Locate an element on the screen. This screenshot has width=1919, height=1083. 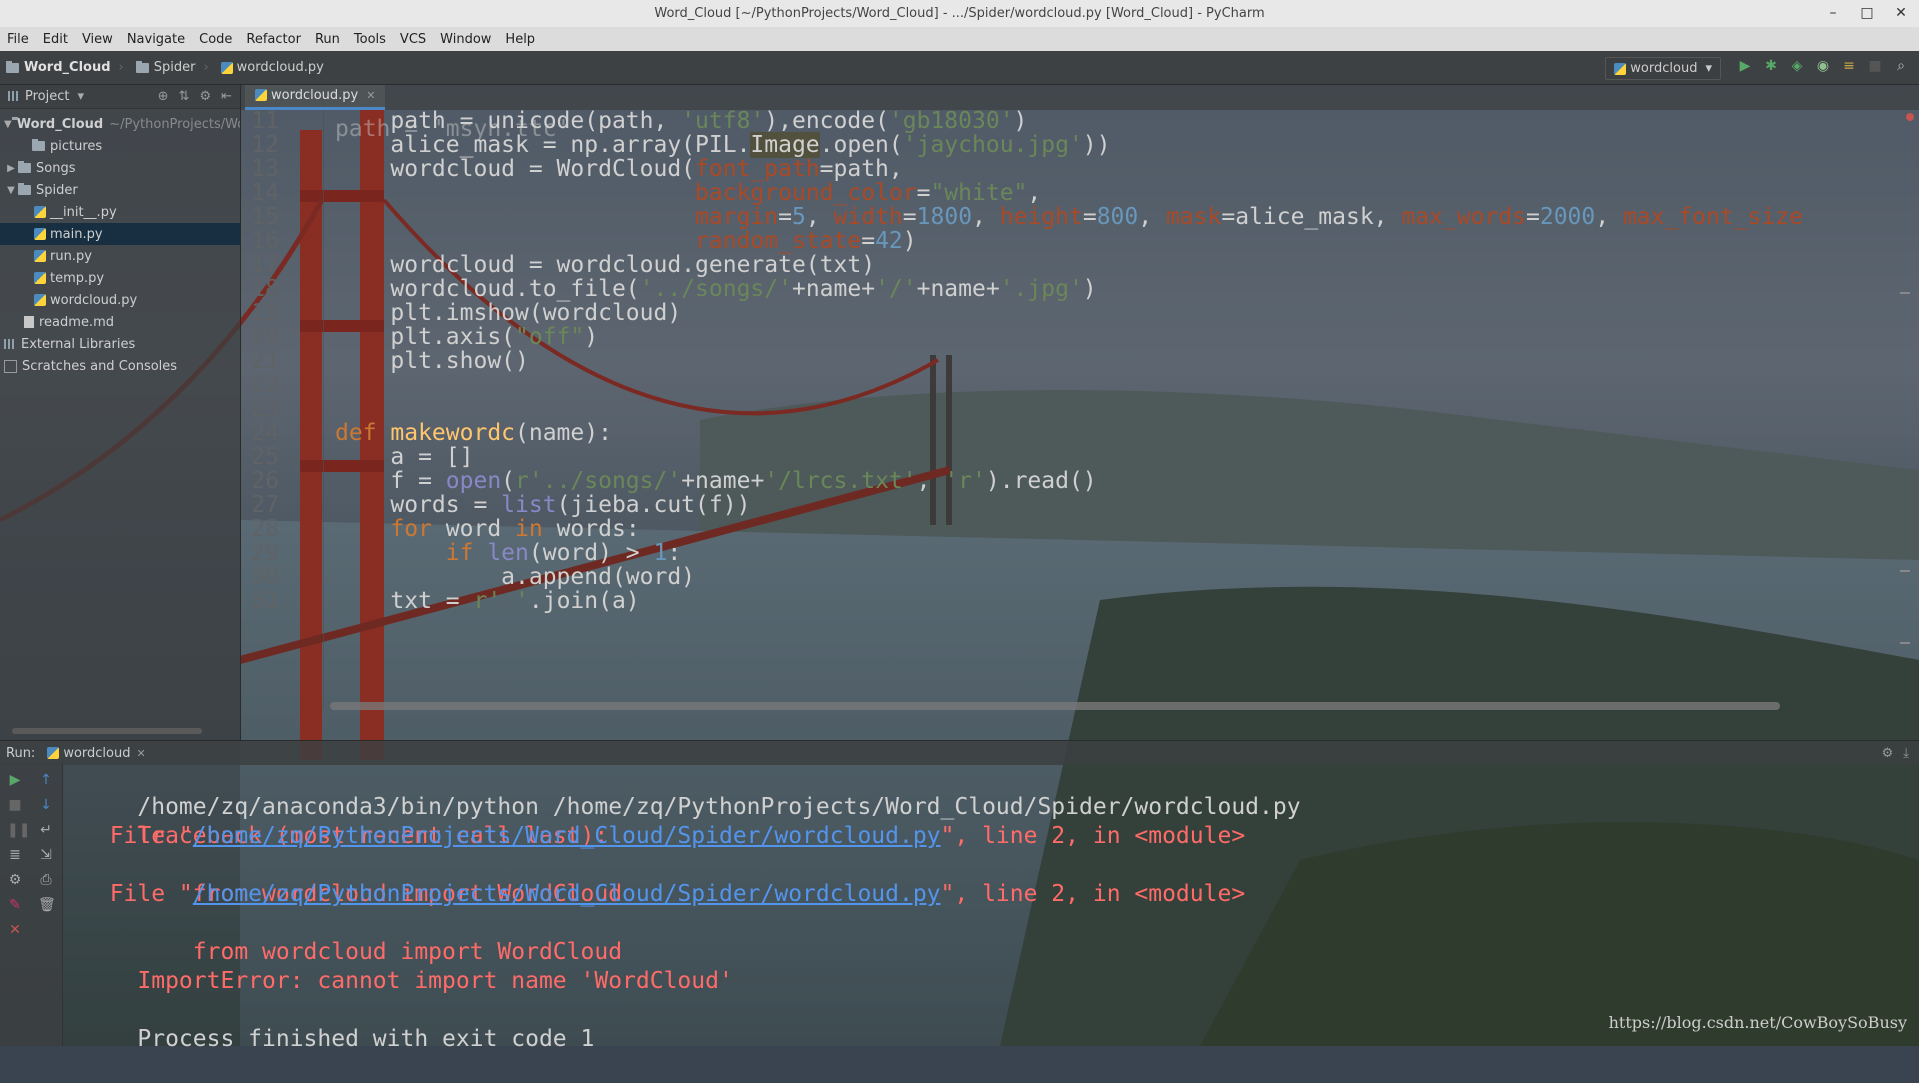
rerun-icon: ▶ is located at coordinates (15, 780).